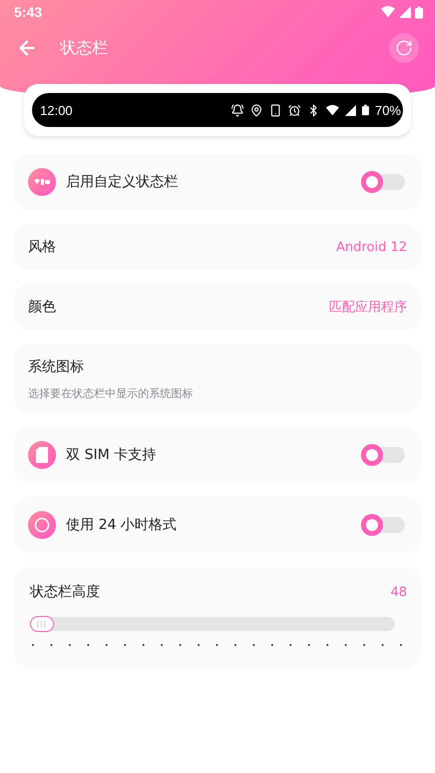  I want to click on setting-value: Android 12, so click(371, 247).